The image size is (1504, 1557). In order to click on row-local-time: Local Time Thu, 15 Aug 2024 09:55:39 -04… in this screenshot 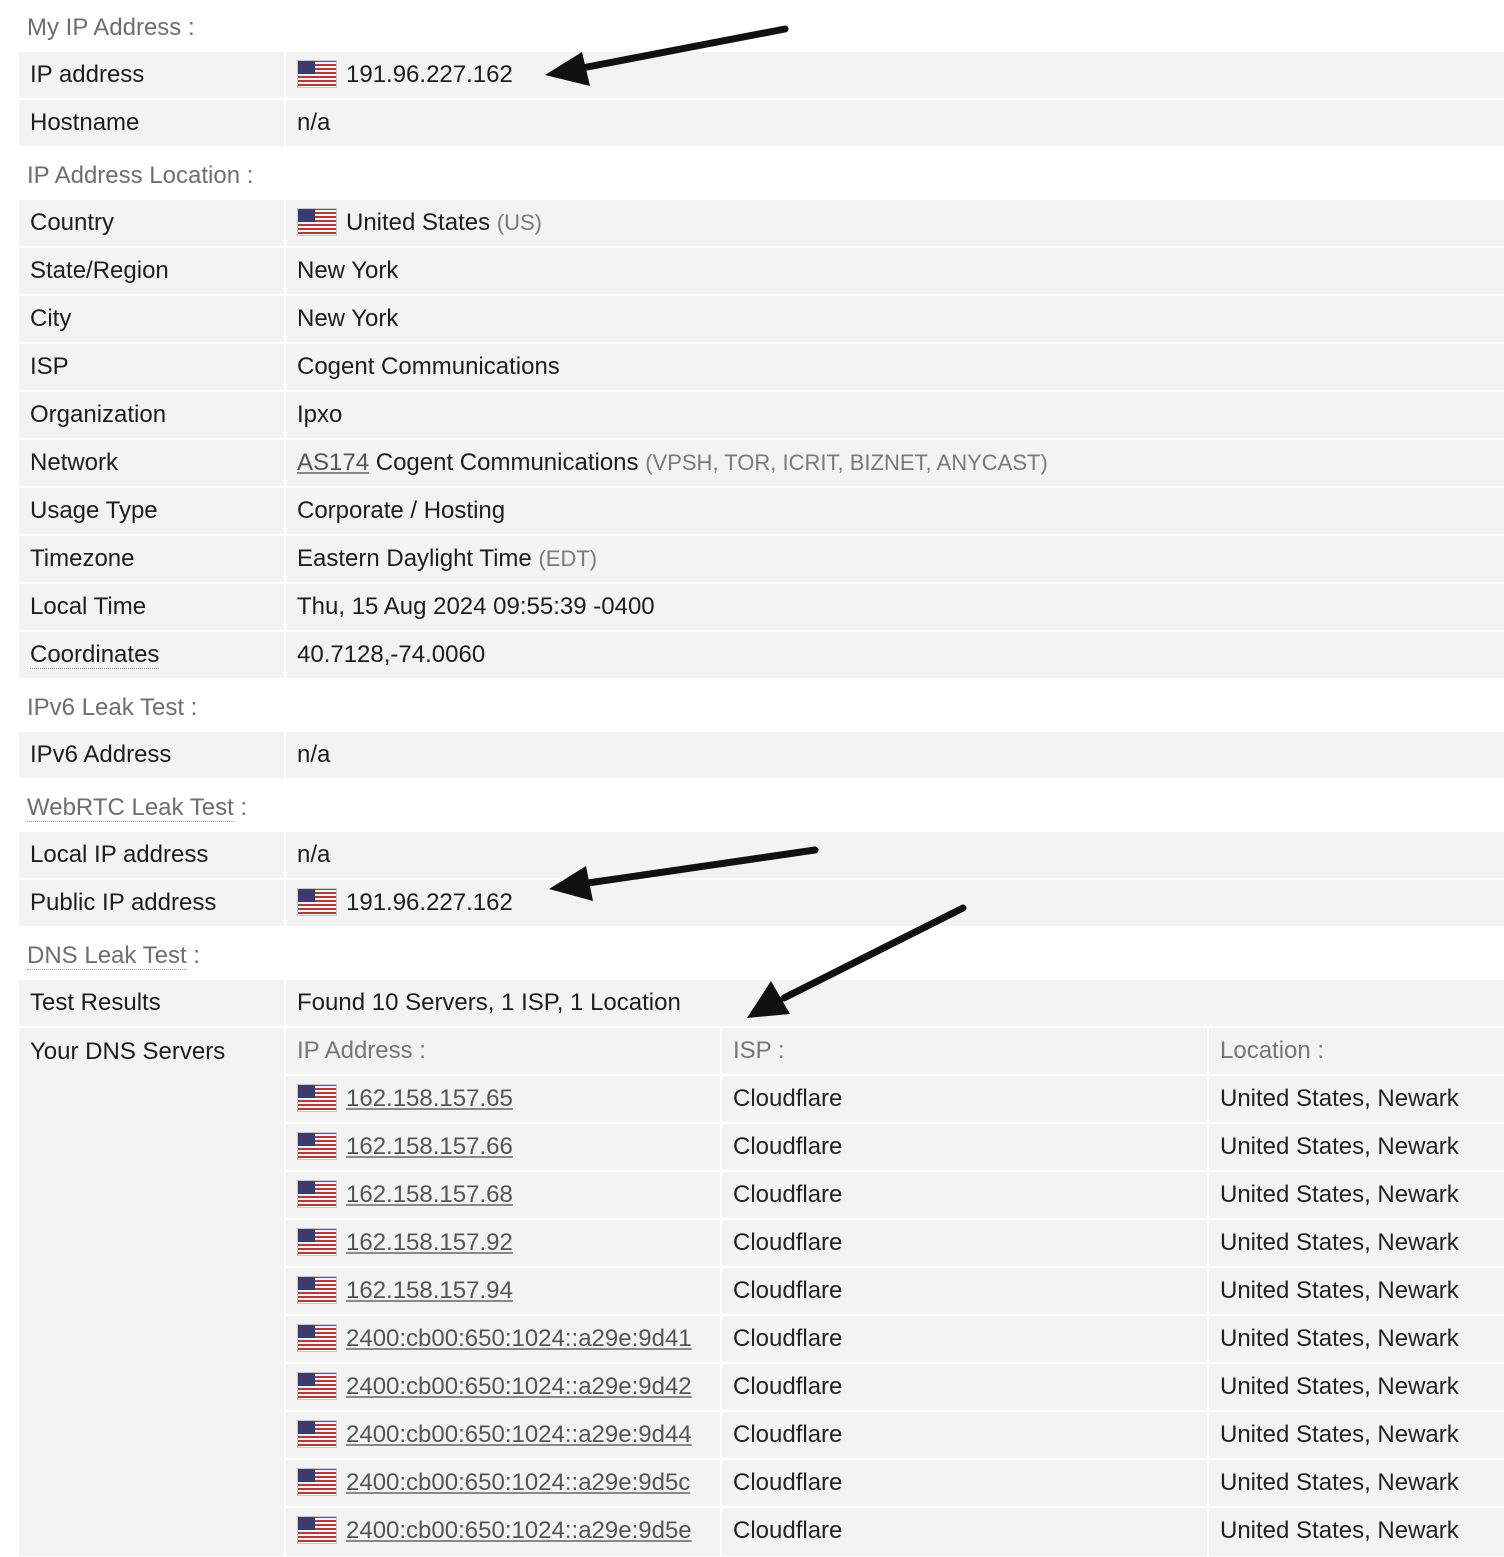, I will do `click(761, 608)`.